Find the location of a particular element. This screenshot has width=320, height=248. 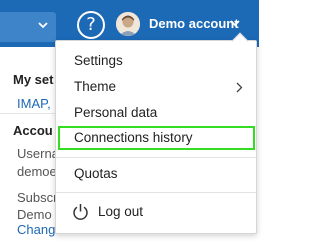

menu-item-settings: Settings is located at coordinates (156, 61).